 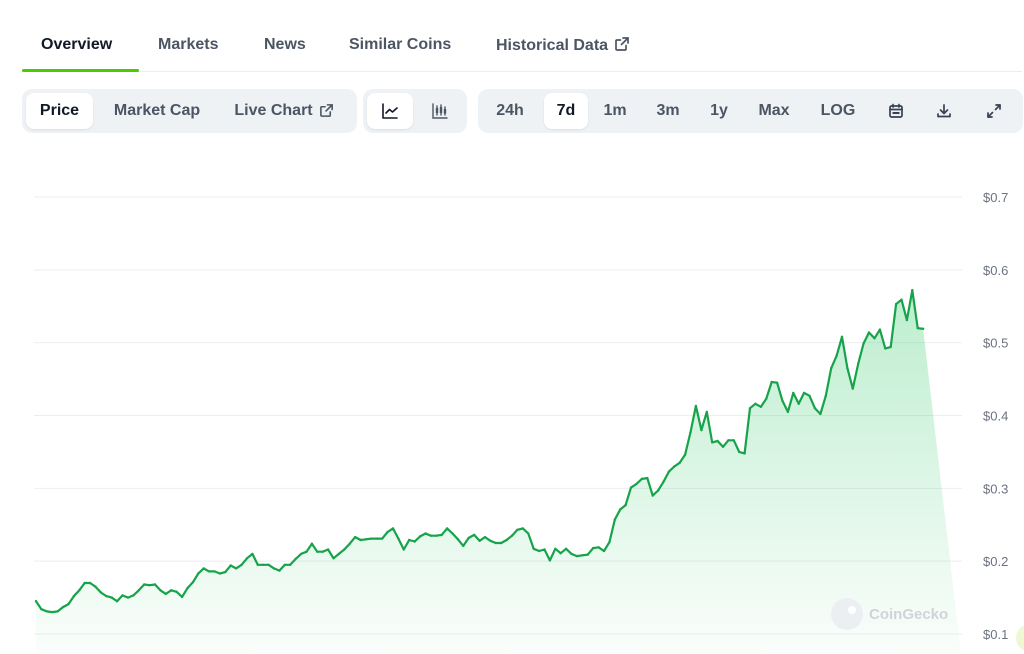 I want to click on time-range-toolbar: 24h 7d 1m 3m 1y Max LOG, so click(x=750, y=111).